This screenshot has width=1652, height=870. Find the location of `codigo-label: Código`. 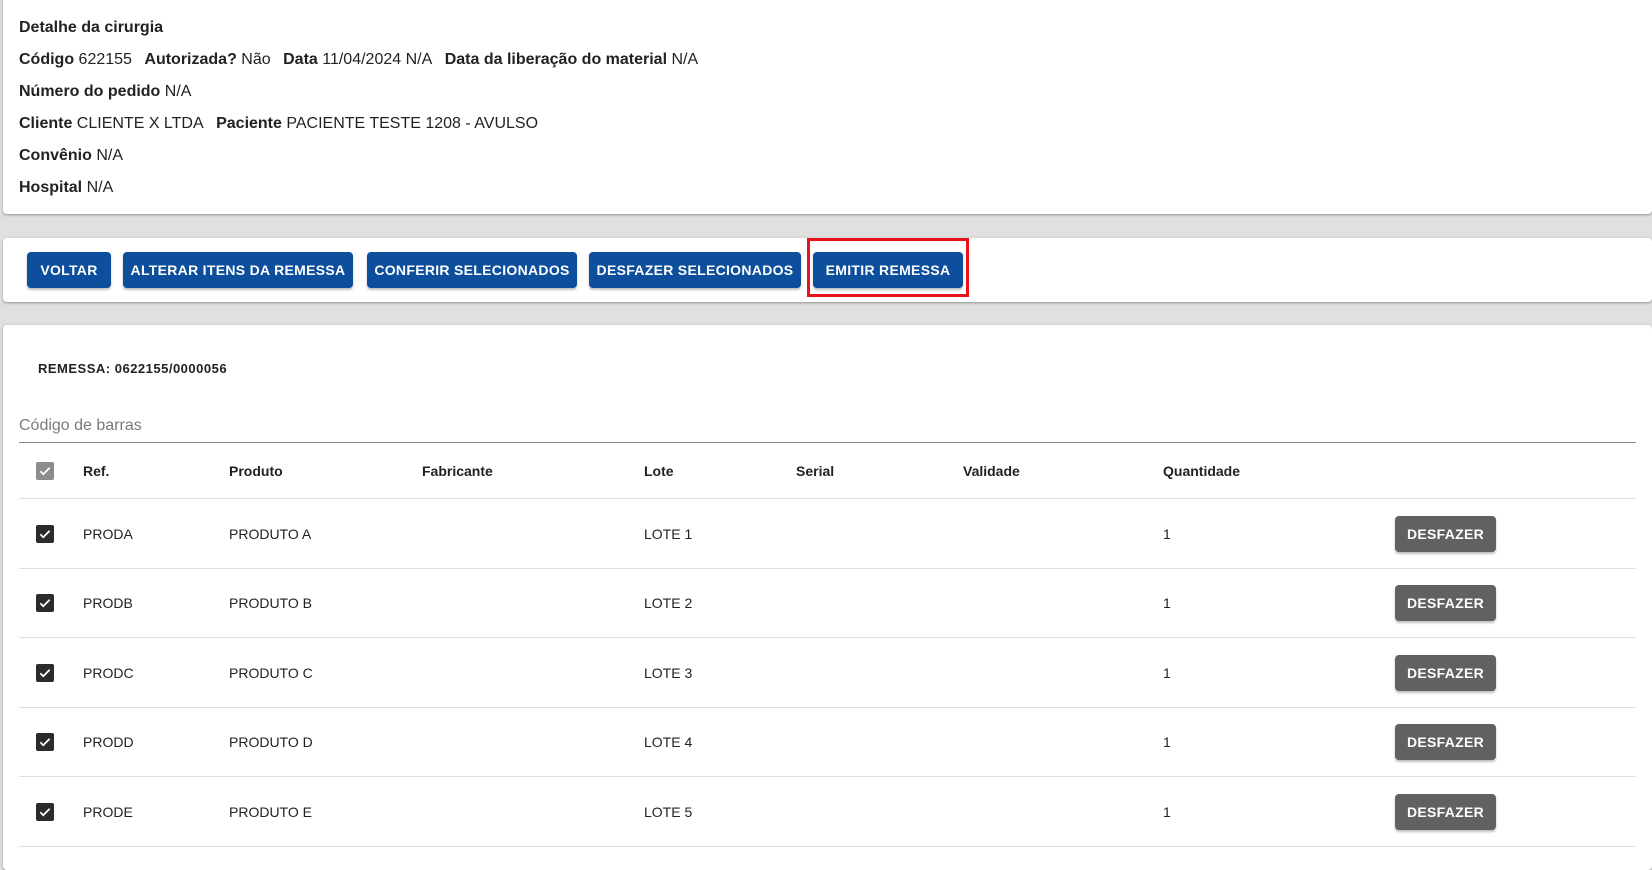

codigo-label: Código is located at coordinates (47, 59).